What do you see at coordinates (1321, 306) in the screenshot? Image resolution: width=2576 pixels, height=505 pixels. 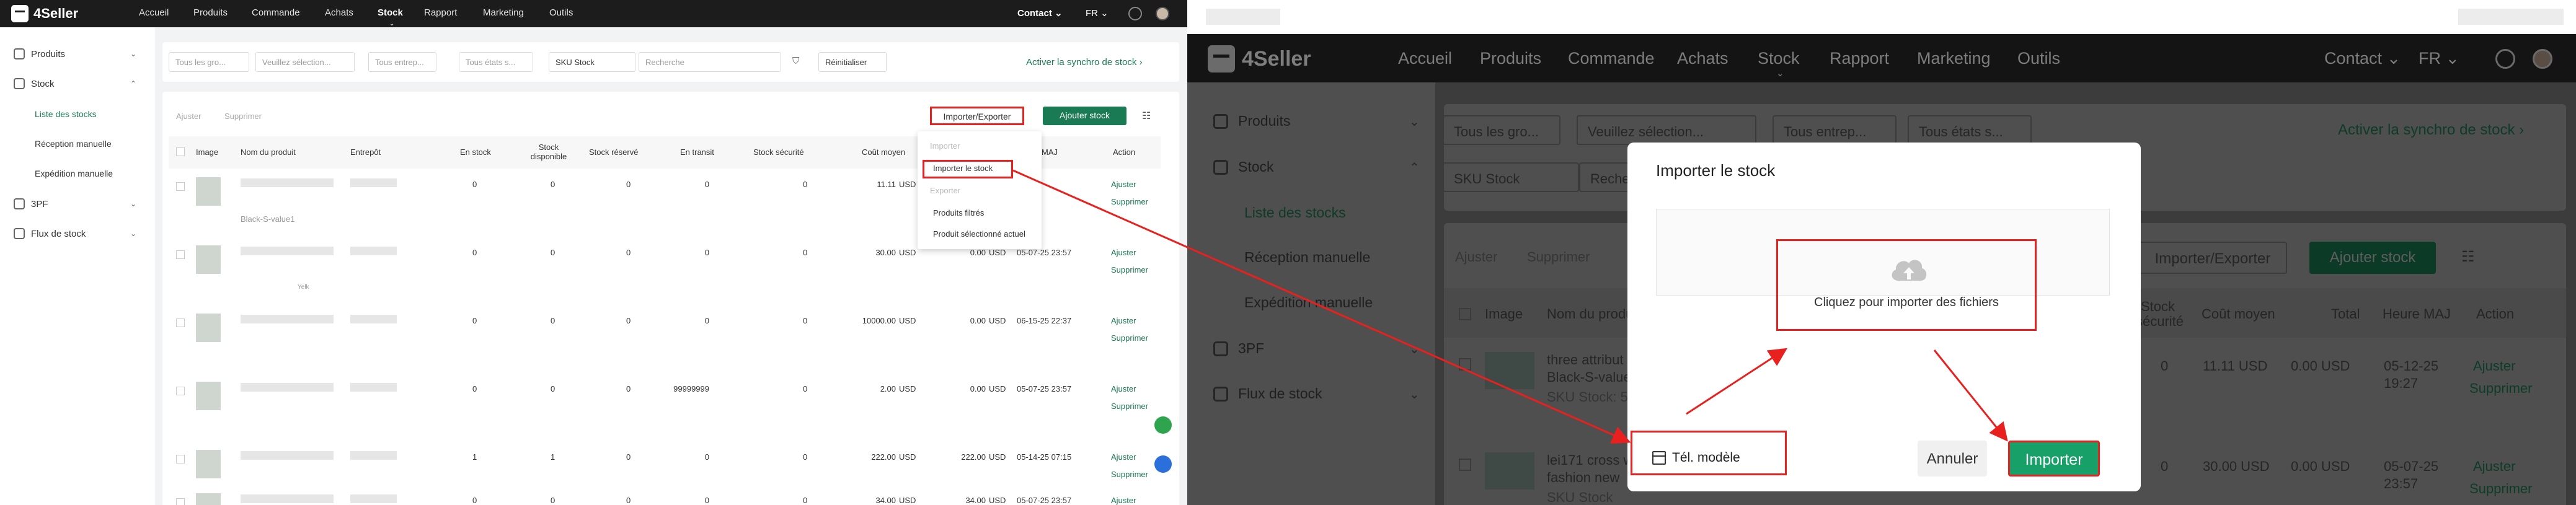 I see `arrow-import-to-template` at bounding box center [1321, 306].